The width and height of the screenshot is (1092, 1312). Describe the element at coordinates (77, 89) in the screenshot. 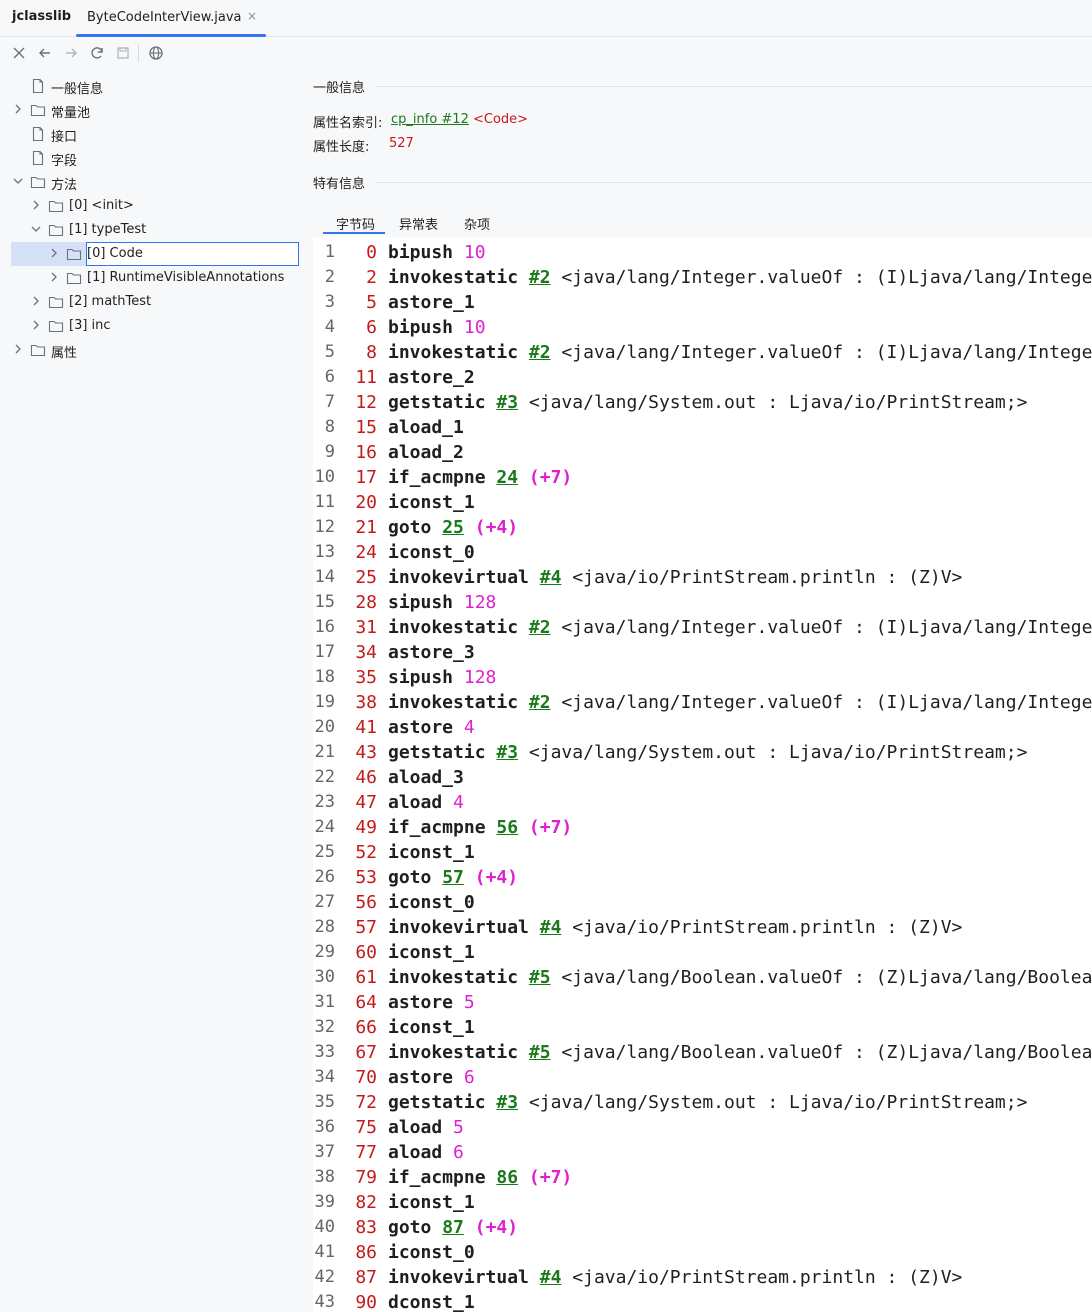

I see `tree-node-label: 一般信息` at that location.